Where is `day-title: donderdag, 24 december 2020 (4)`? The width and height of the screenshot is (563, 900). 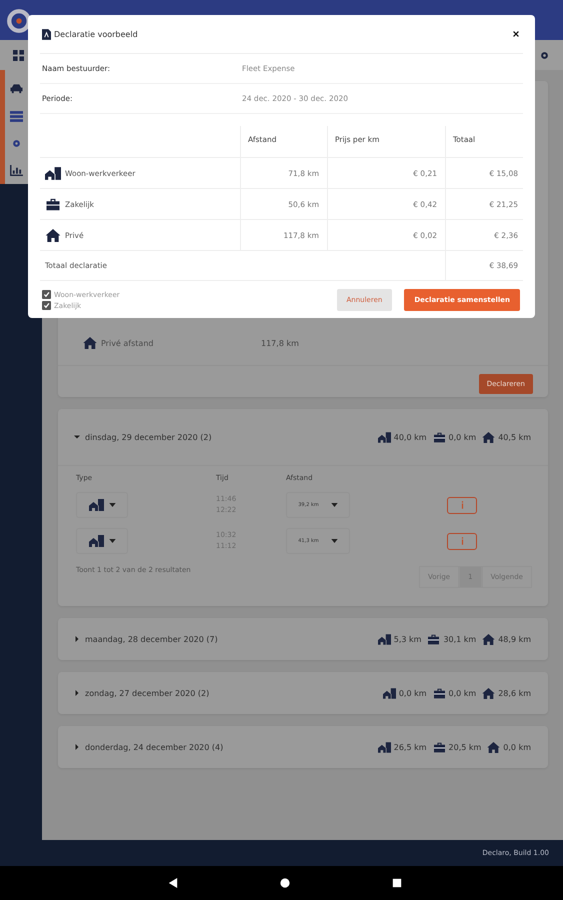 day-title: donderdag, 24 december 2020 (4) is located at coordinates (231, 747).